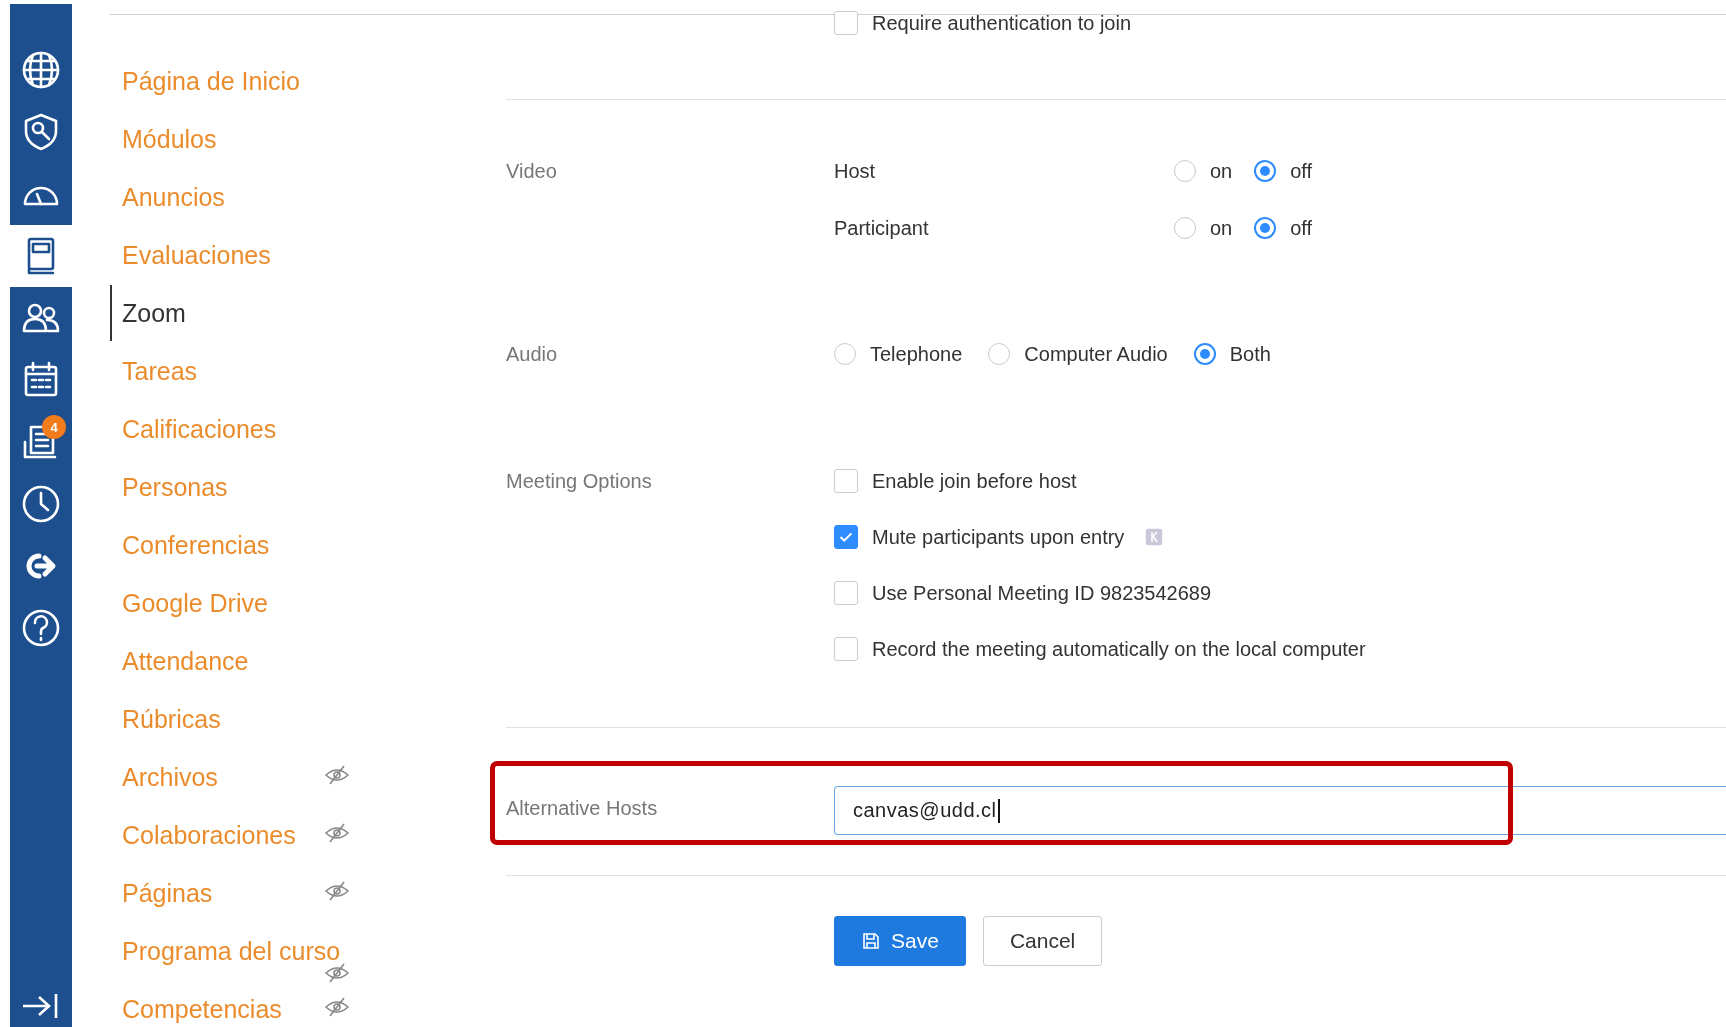  What do you see at coordinates (195, 545) in the screenshot?
I see `course-nav-link: Conferencias` at bounding box center [195, 545].